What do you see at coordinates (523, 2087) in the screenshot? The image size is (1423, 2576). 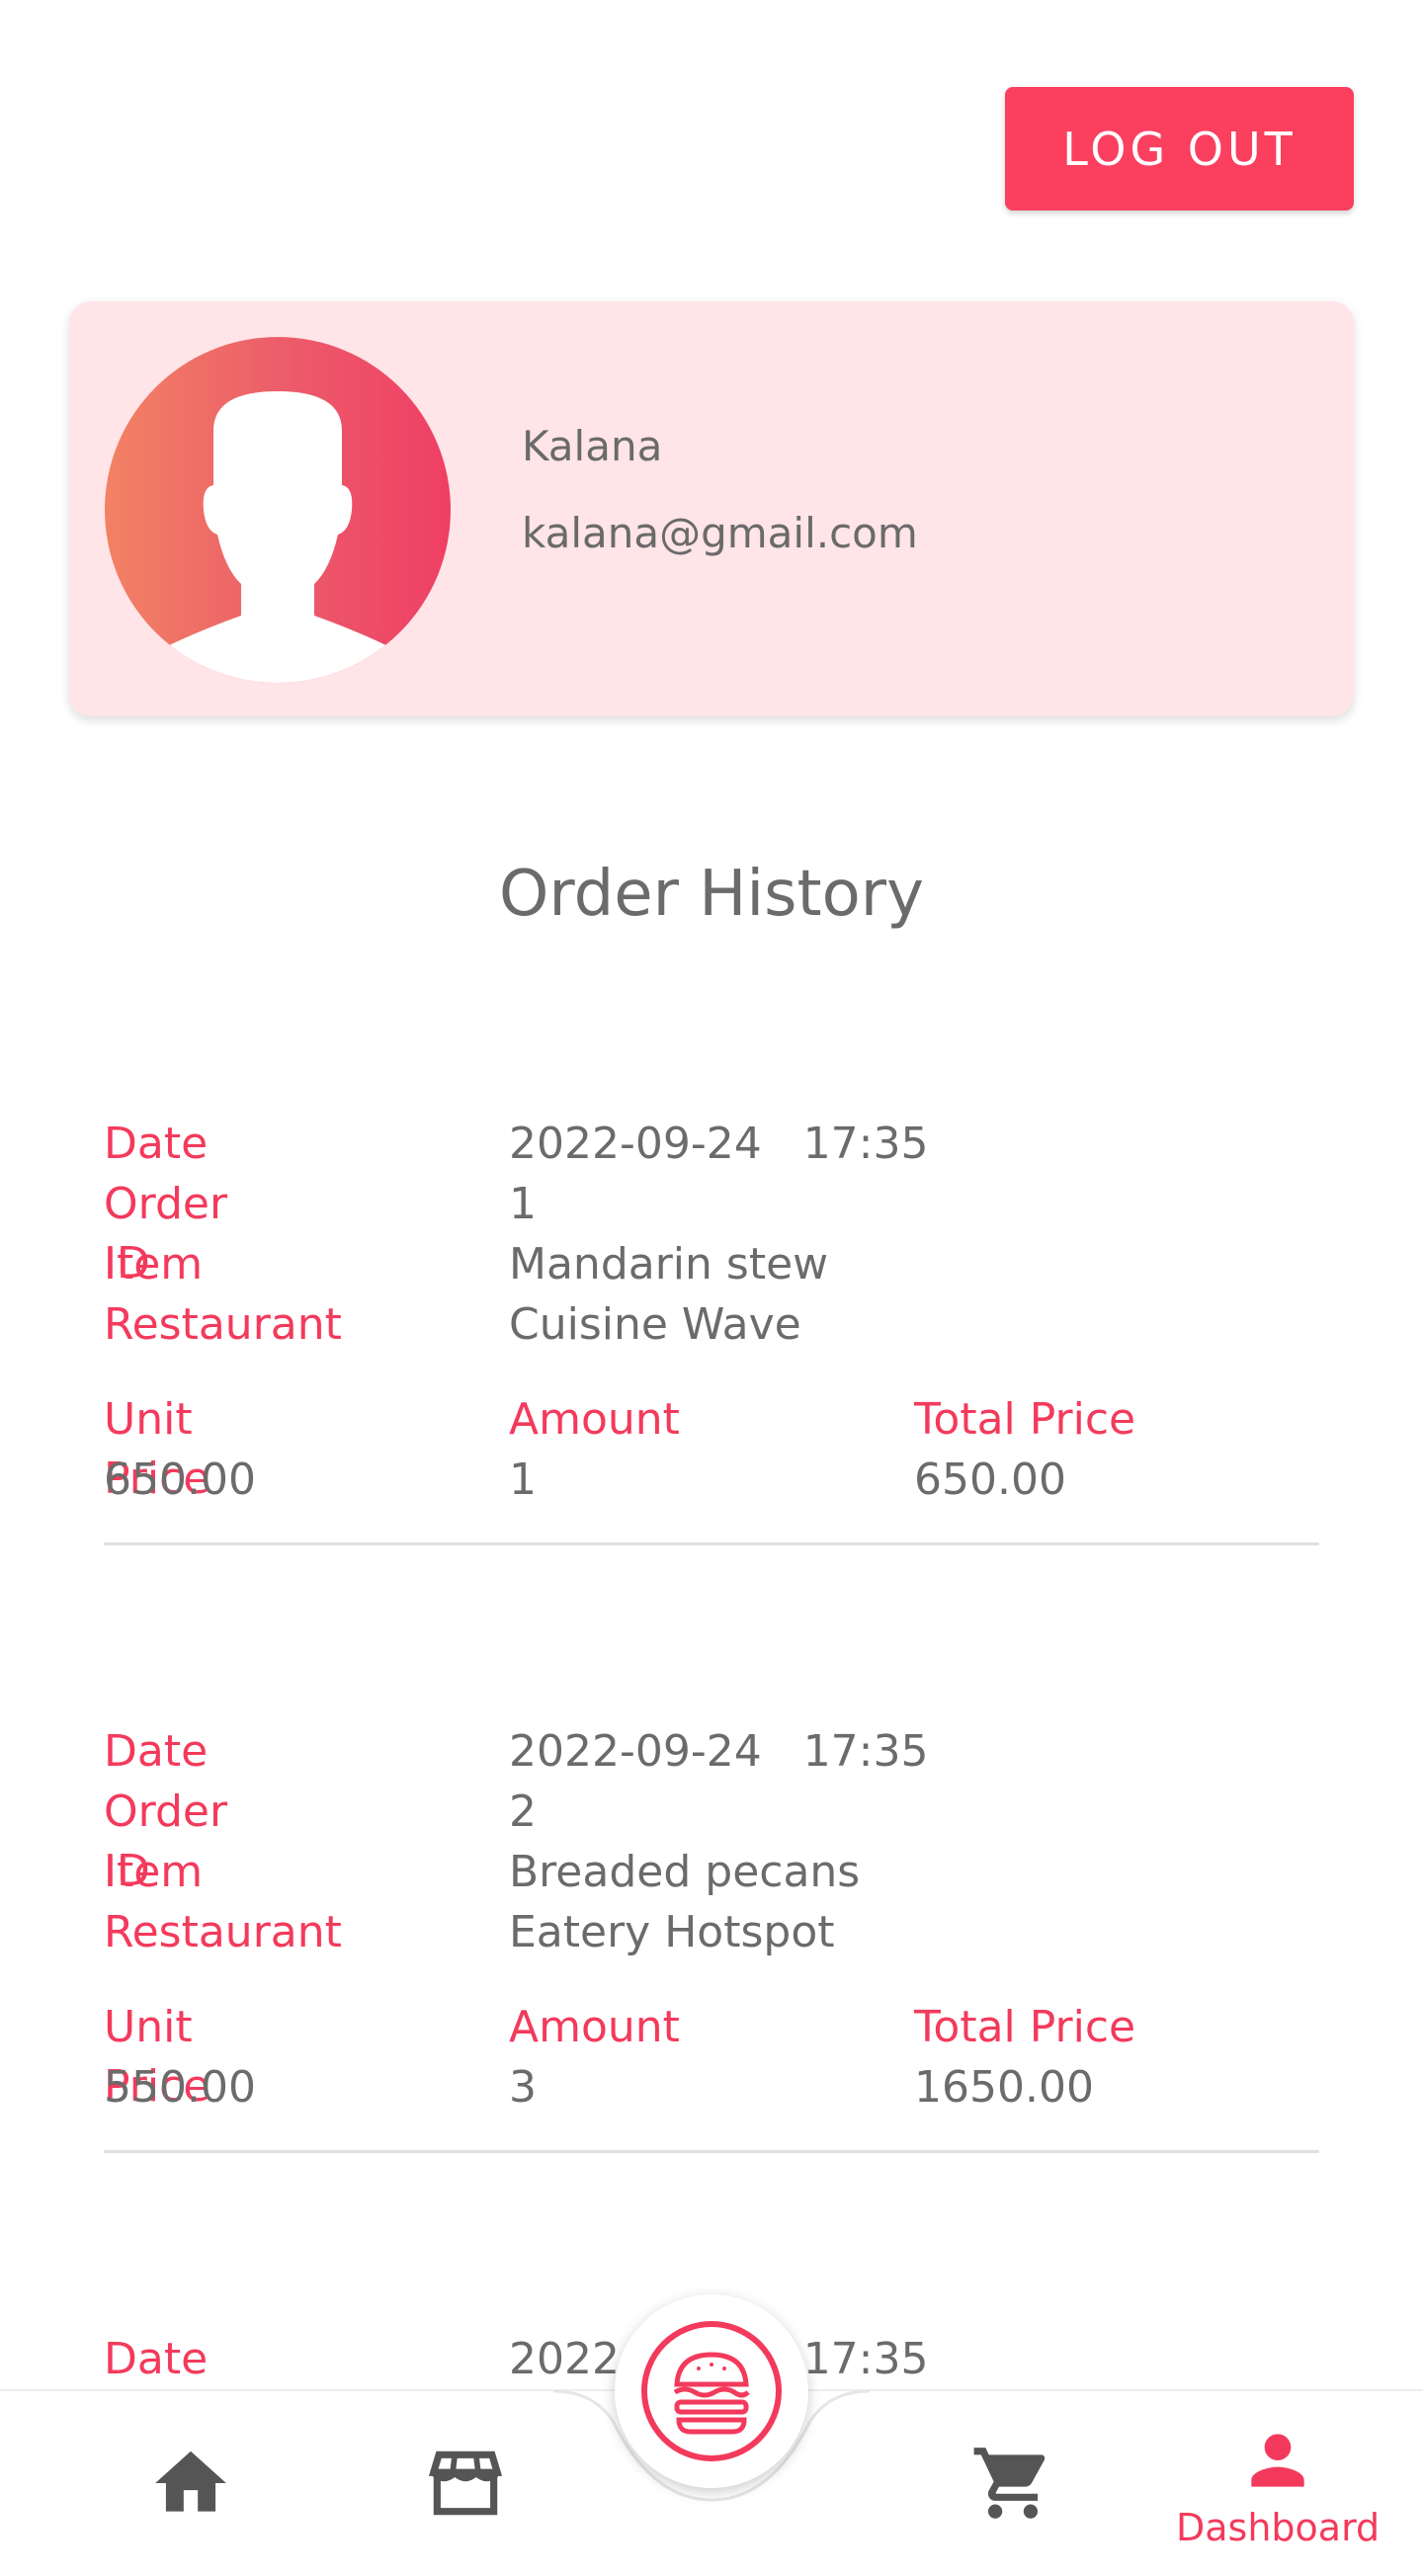 I see `amount-value: 3` at bounding box center [523, 2087].